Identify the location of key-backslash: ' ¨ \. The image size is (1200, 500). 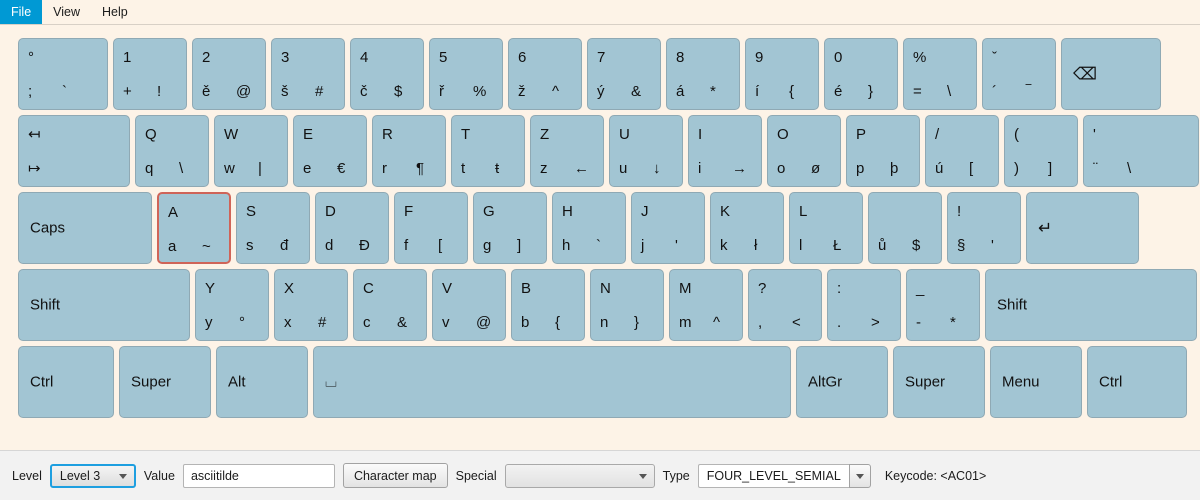
(1141, 151).